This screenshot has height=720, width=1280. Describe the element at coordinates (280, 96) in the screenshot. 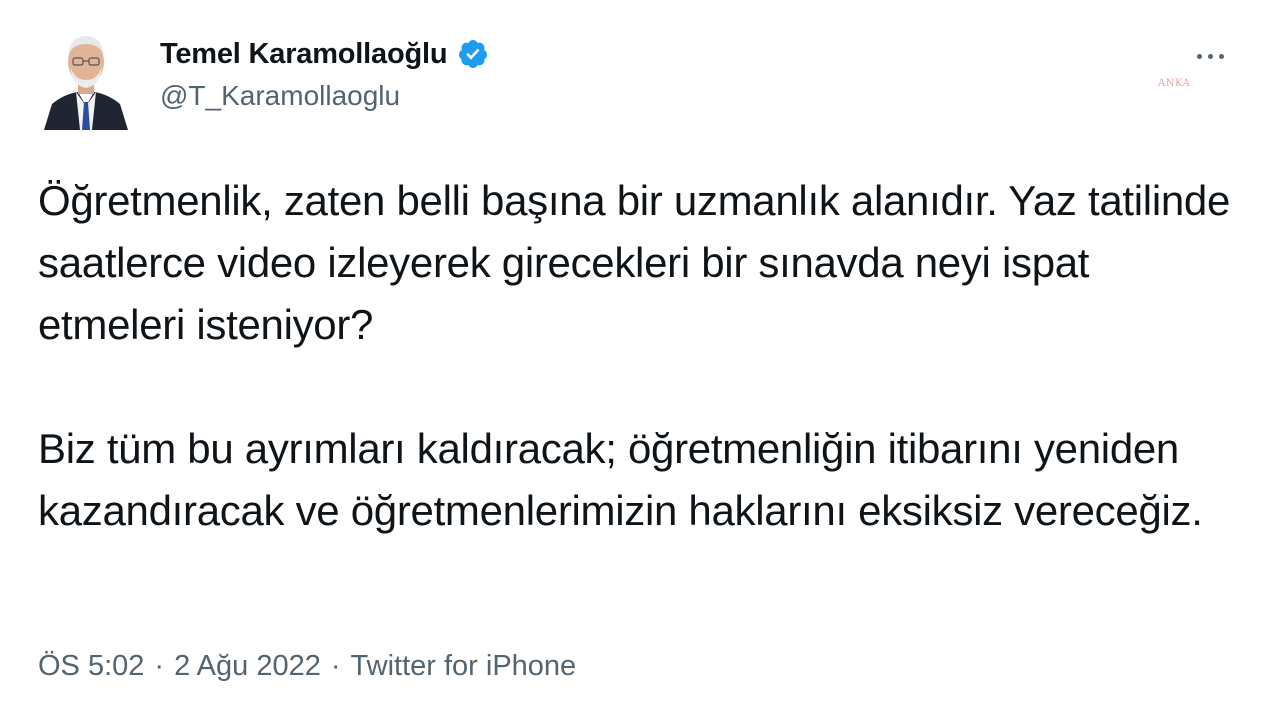

I see `author-handle: @T_Karamollaoglu` at that location.